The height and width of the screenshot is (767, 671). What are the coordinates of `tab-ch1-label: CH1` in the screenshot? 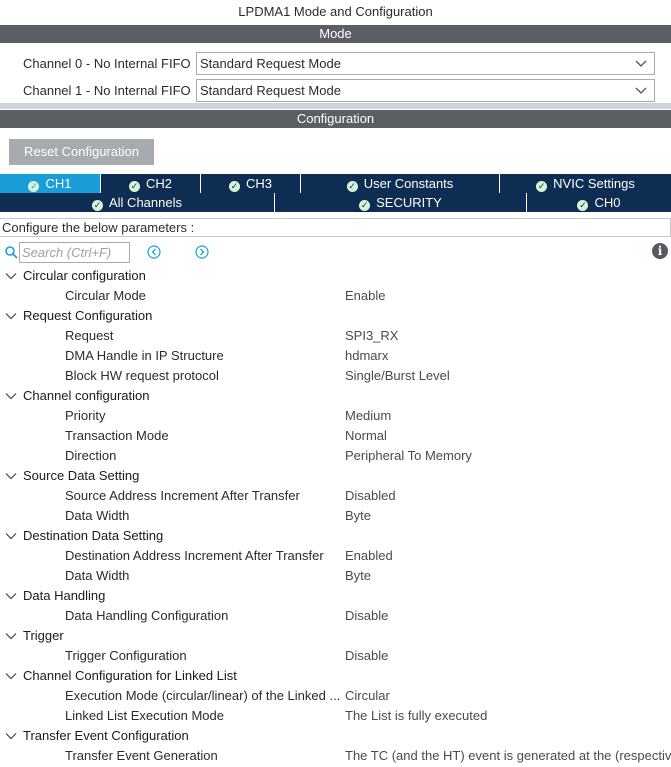 It's located at (58, 183).